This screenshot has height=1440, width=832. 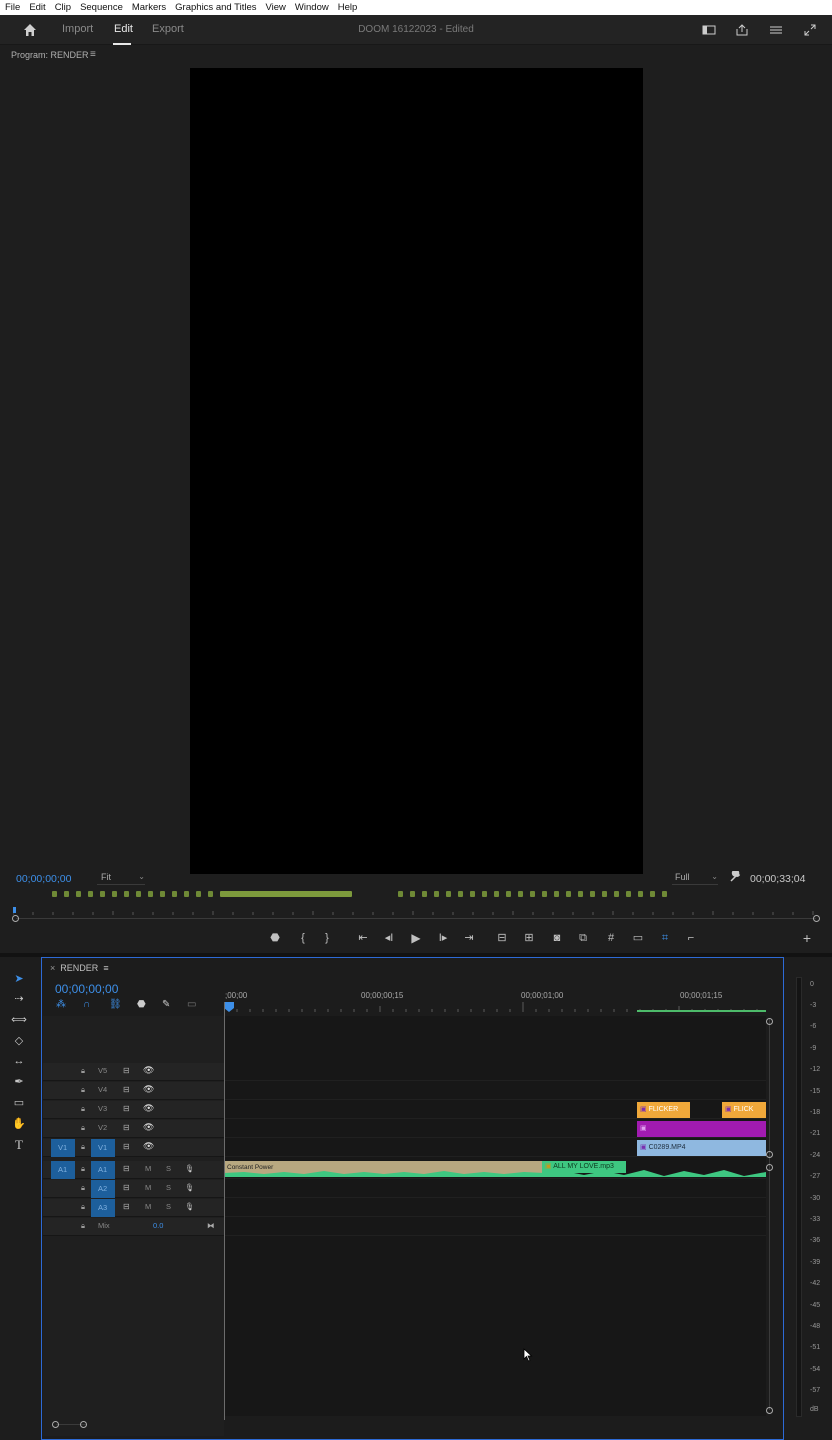 What do you see at coordinates (347, 7) in the screenshot?
I see `menu-help: Help` at bounding box center [347, 7].